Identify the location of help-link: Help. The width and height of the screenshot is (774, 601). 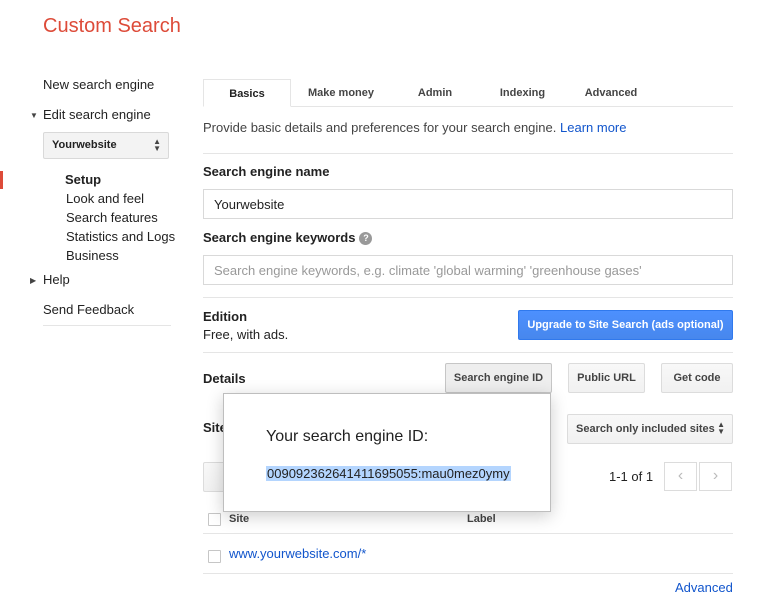
(56, 279).